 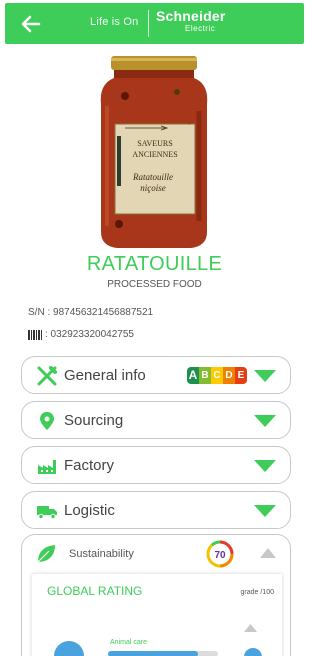 I want to click on brand-divider, so click(x=148, y=23).